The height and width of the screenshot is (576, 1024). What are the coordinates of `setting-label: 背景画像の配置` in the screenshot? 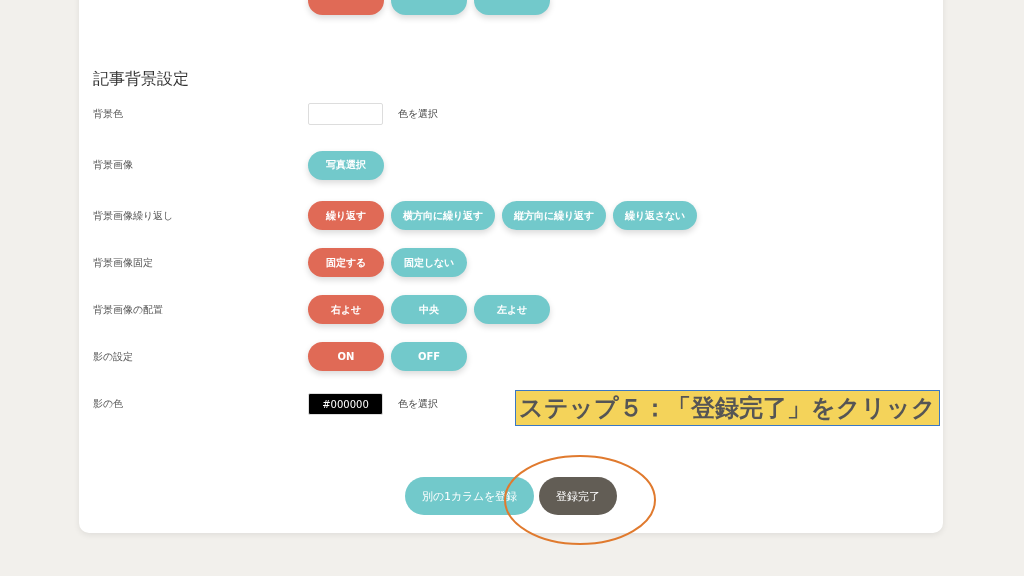 It's located at (128, 309).